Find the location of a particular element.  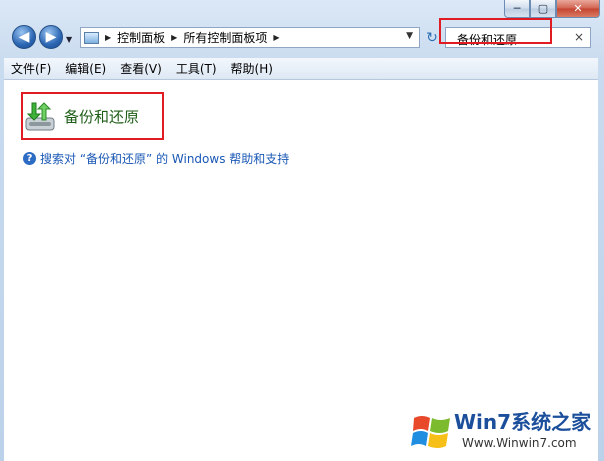

navigation-bar: ◀ ▶ ▼ ▶ 控制面板 ▶ 所有控制面板项 ▶ ▼ ↻ 备份和还原 × is located at coordinates (302, 38).